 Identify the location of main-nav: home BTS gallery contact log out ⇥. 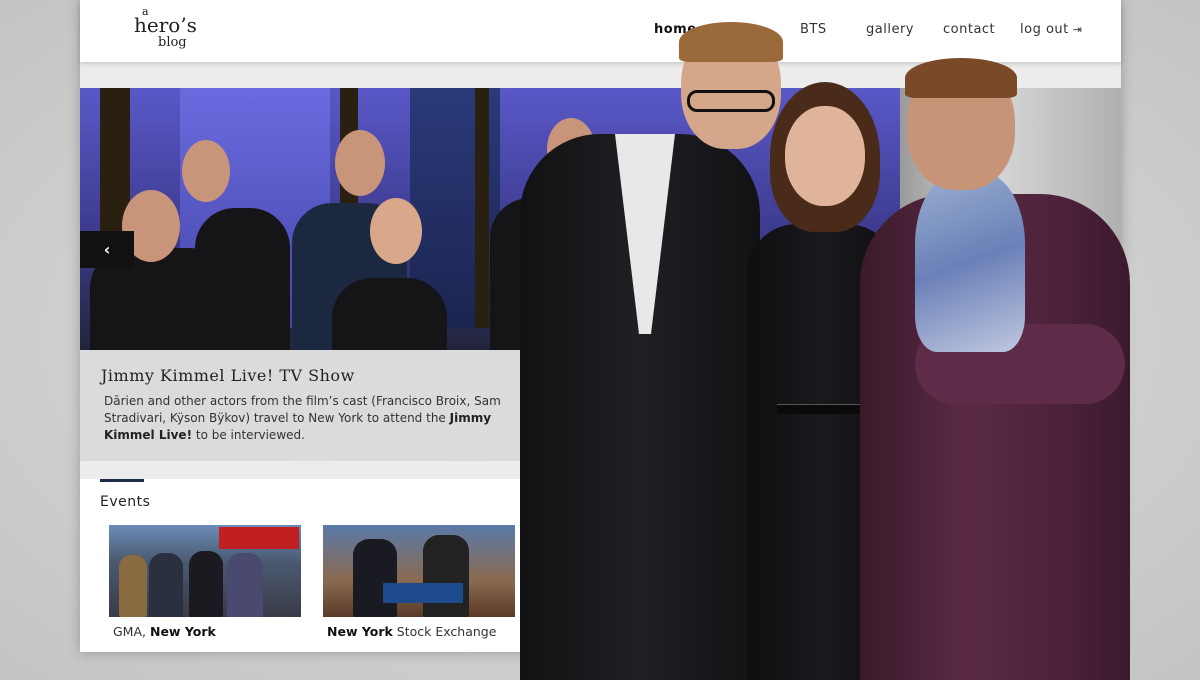
(600, 32).